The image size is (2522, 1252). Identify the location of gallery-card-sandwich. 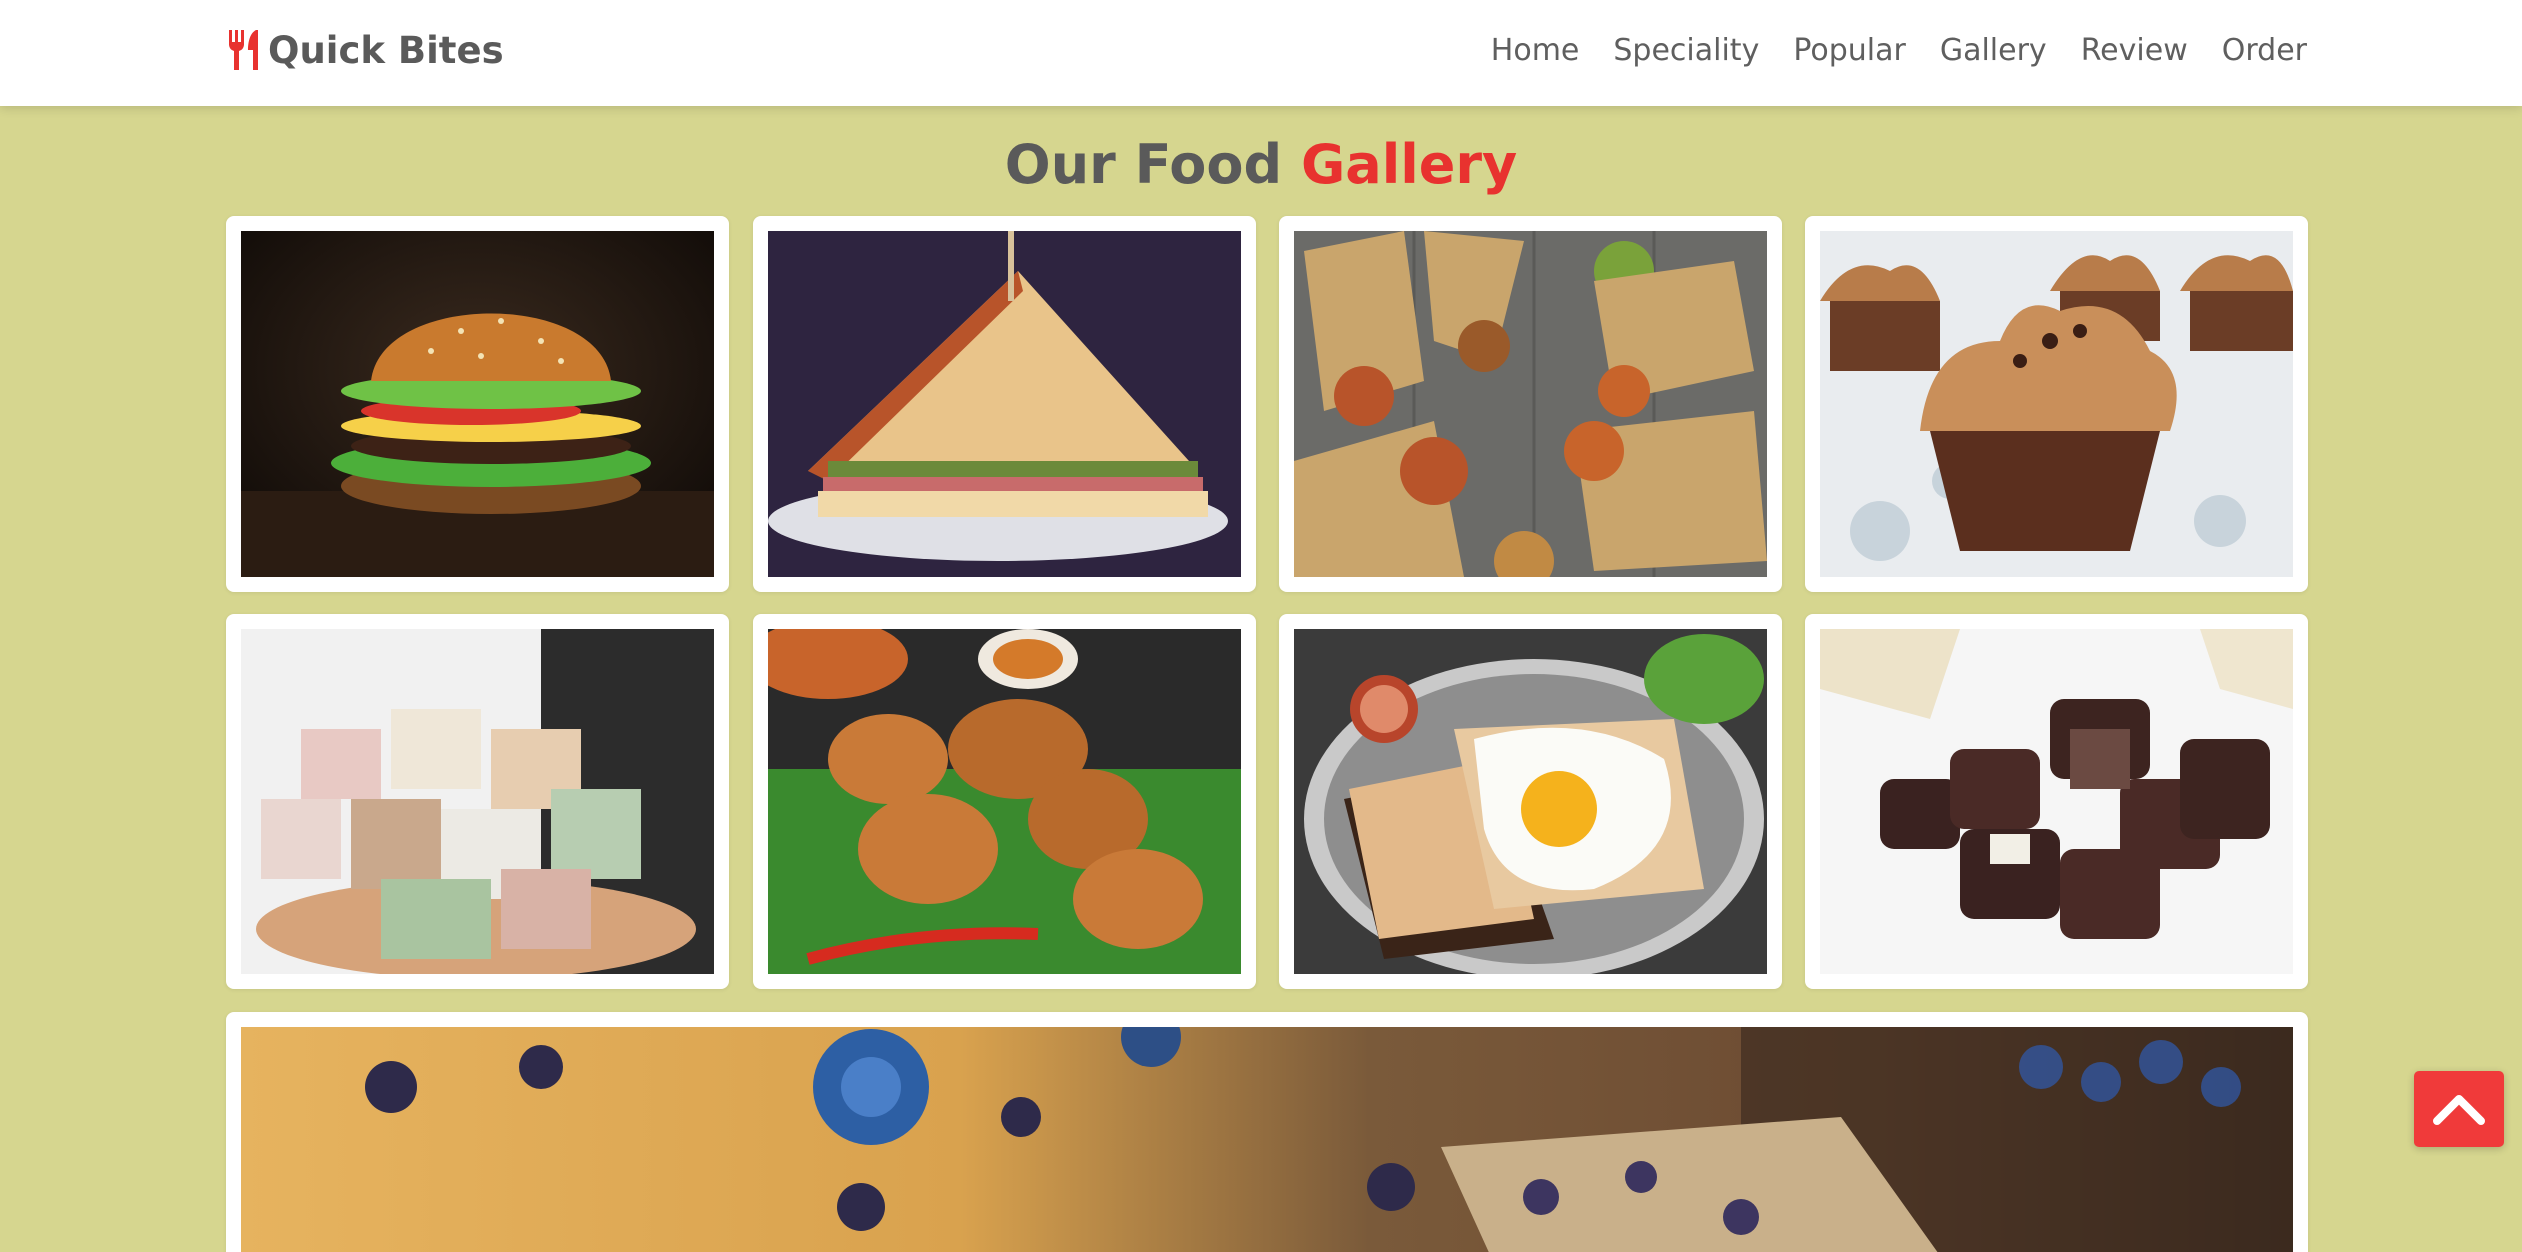
(1004, 404).